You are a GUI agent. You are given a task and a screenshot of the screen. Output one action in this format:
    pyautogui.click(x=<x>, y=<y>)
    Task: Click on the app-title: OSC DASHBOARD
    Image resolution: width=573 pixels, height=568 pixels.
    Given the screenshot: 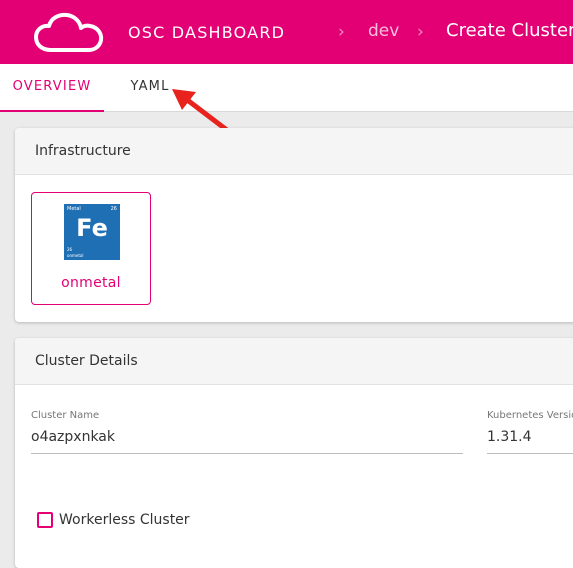 What is the action you would take?
    pyautogui.click(x=206, y=32)
    